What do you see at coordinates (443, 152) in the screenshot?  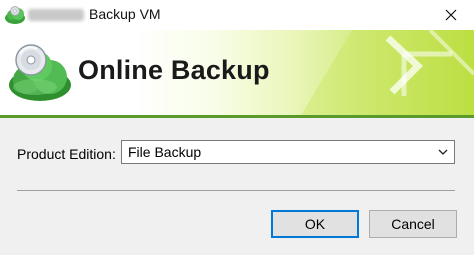 I see `chevron-down-icon` at bounding box center [443, 152].